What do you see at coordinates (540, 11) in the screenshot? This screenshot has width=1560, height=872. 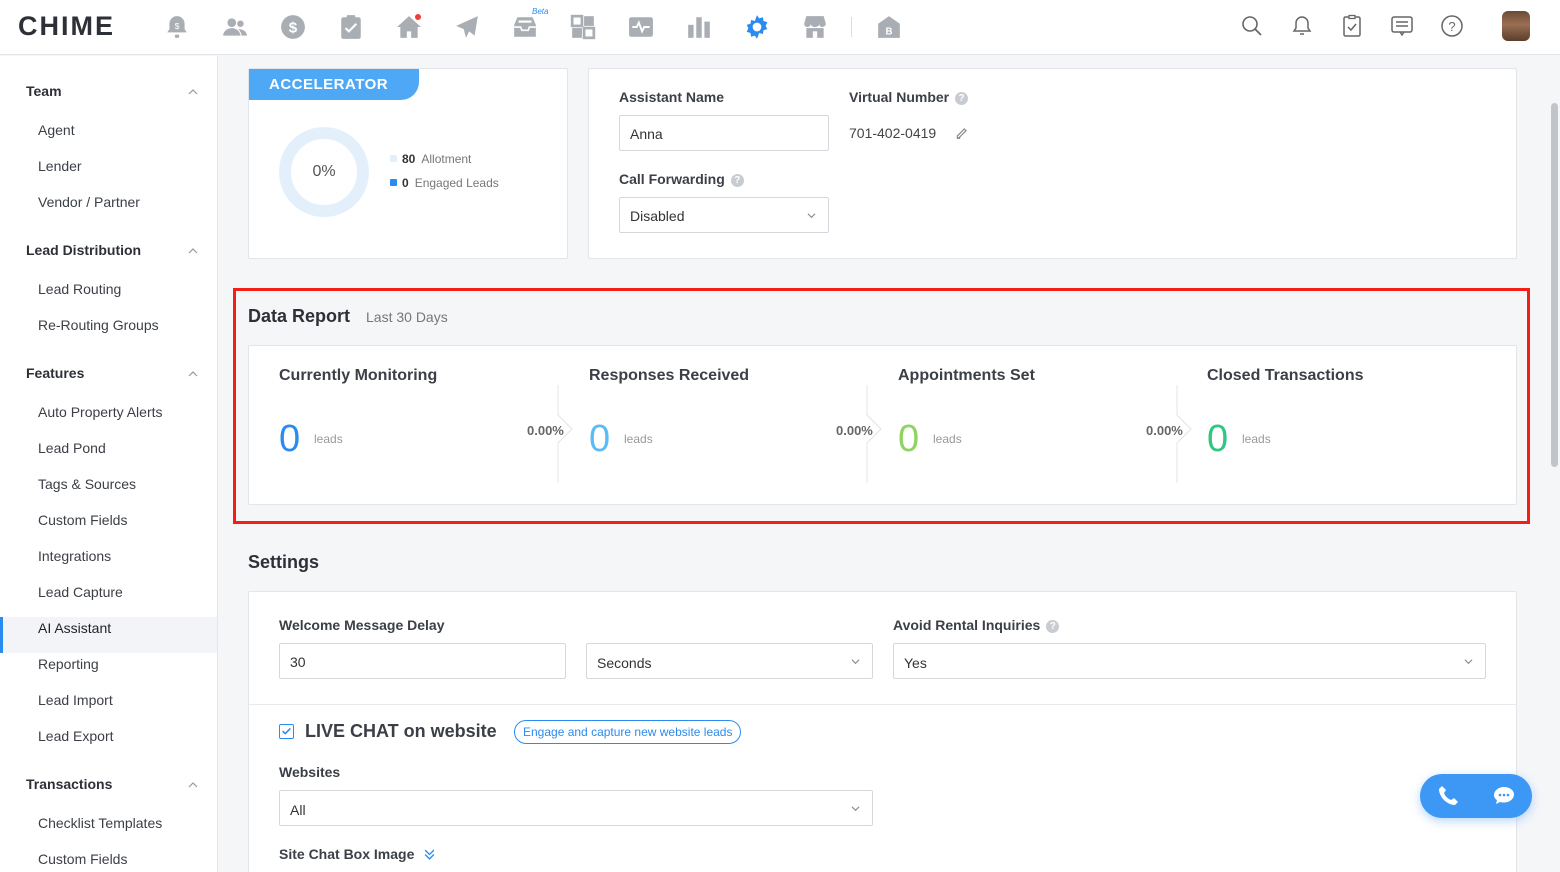 I see `beta-badge: Beta` at bounding box center [540, 11].